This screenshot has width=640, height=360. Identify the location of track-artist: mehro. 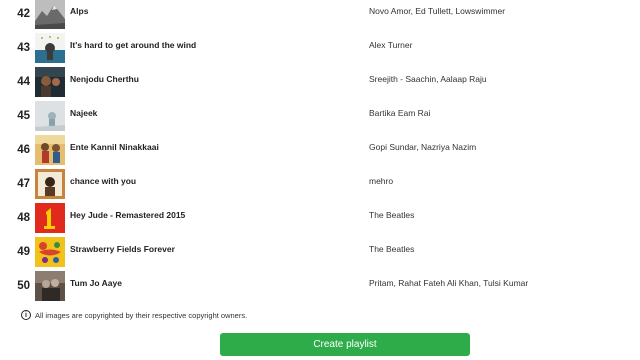
(381, 184).